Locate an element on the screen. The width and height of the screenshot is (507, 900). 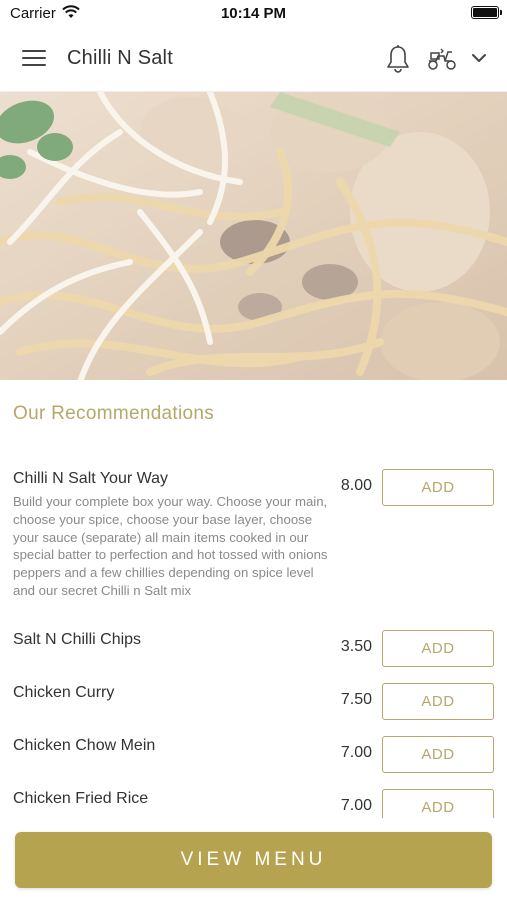
item-price: 3.50 is located at coordinates (356, 646).